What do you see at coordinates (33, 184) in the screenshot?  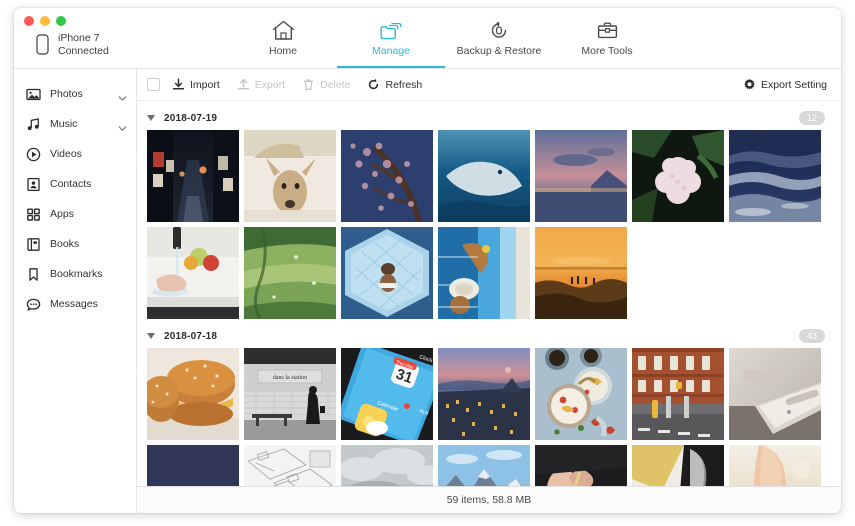 I see `contacts-icon` at bounding box center [33, 184].